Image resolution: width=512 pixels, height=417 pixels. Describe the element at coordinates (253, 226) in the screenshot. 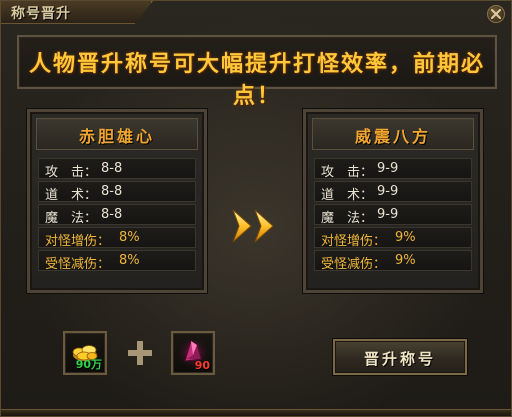

I see `double-arrow-icon` at that location.